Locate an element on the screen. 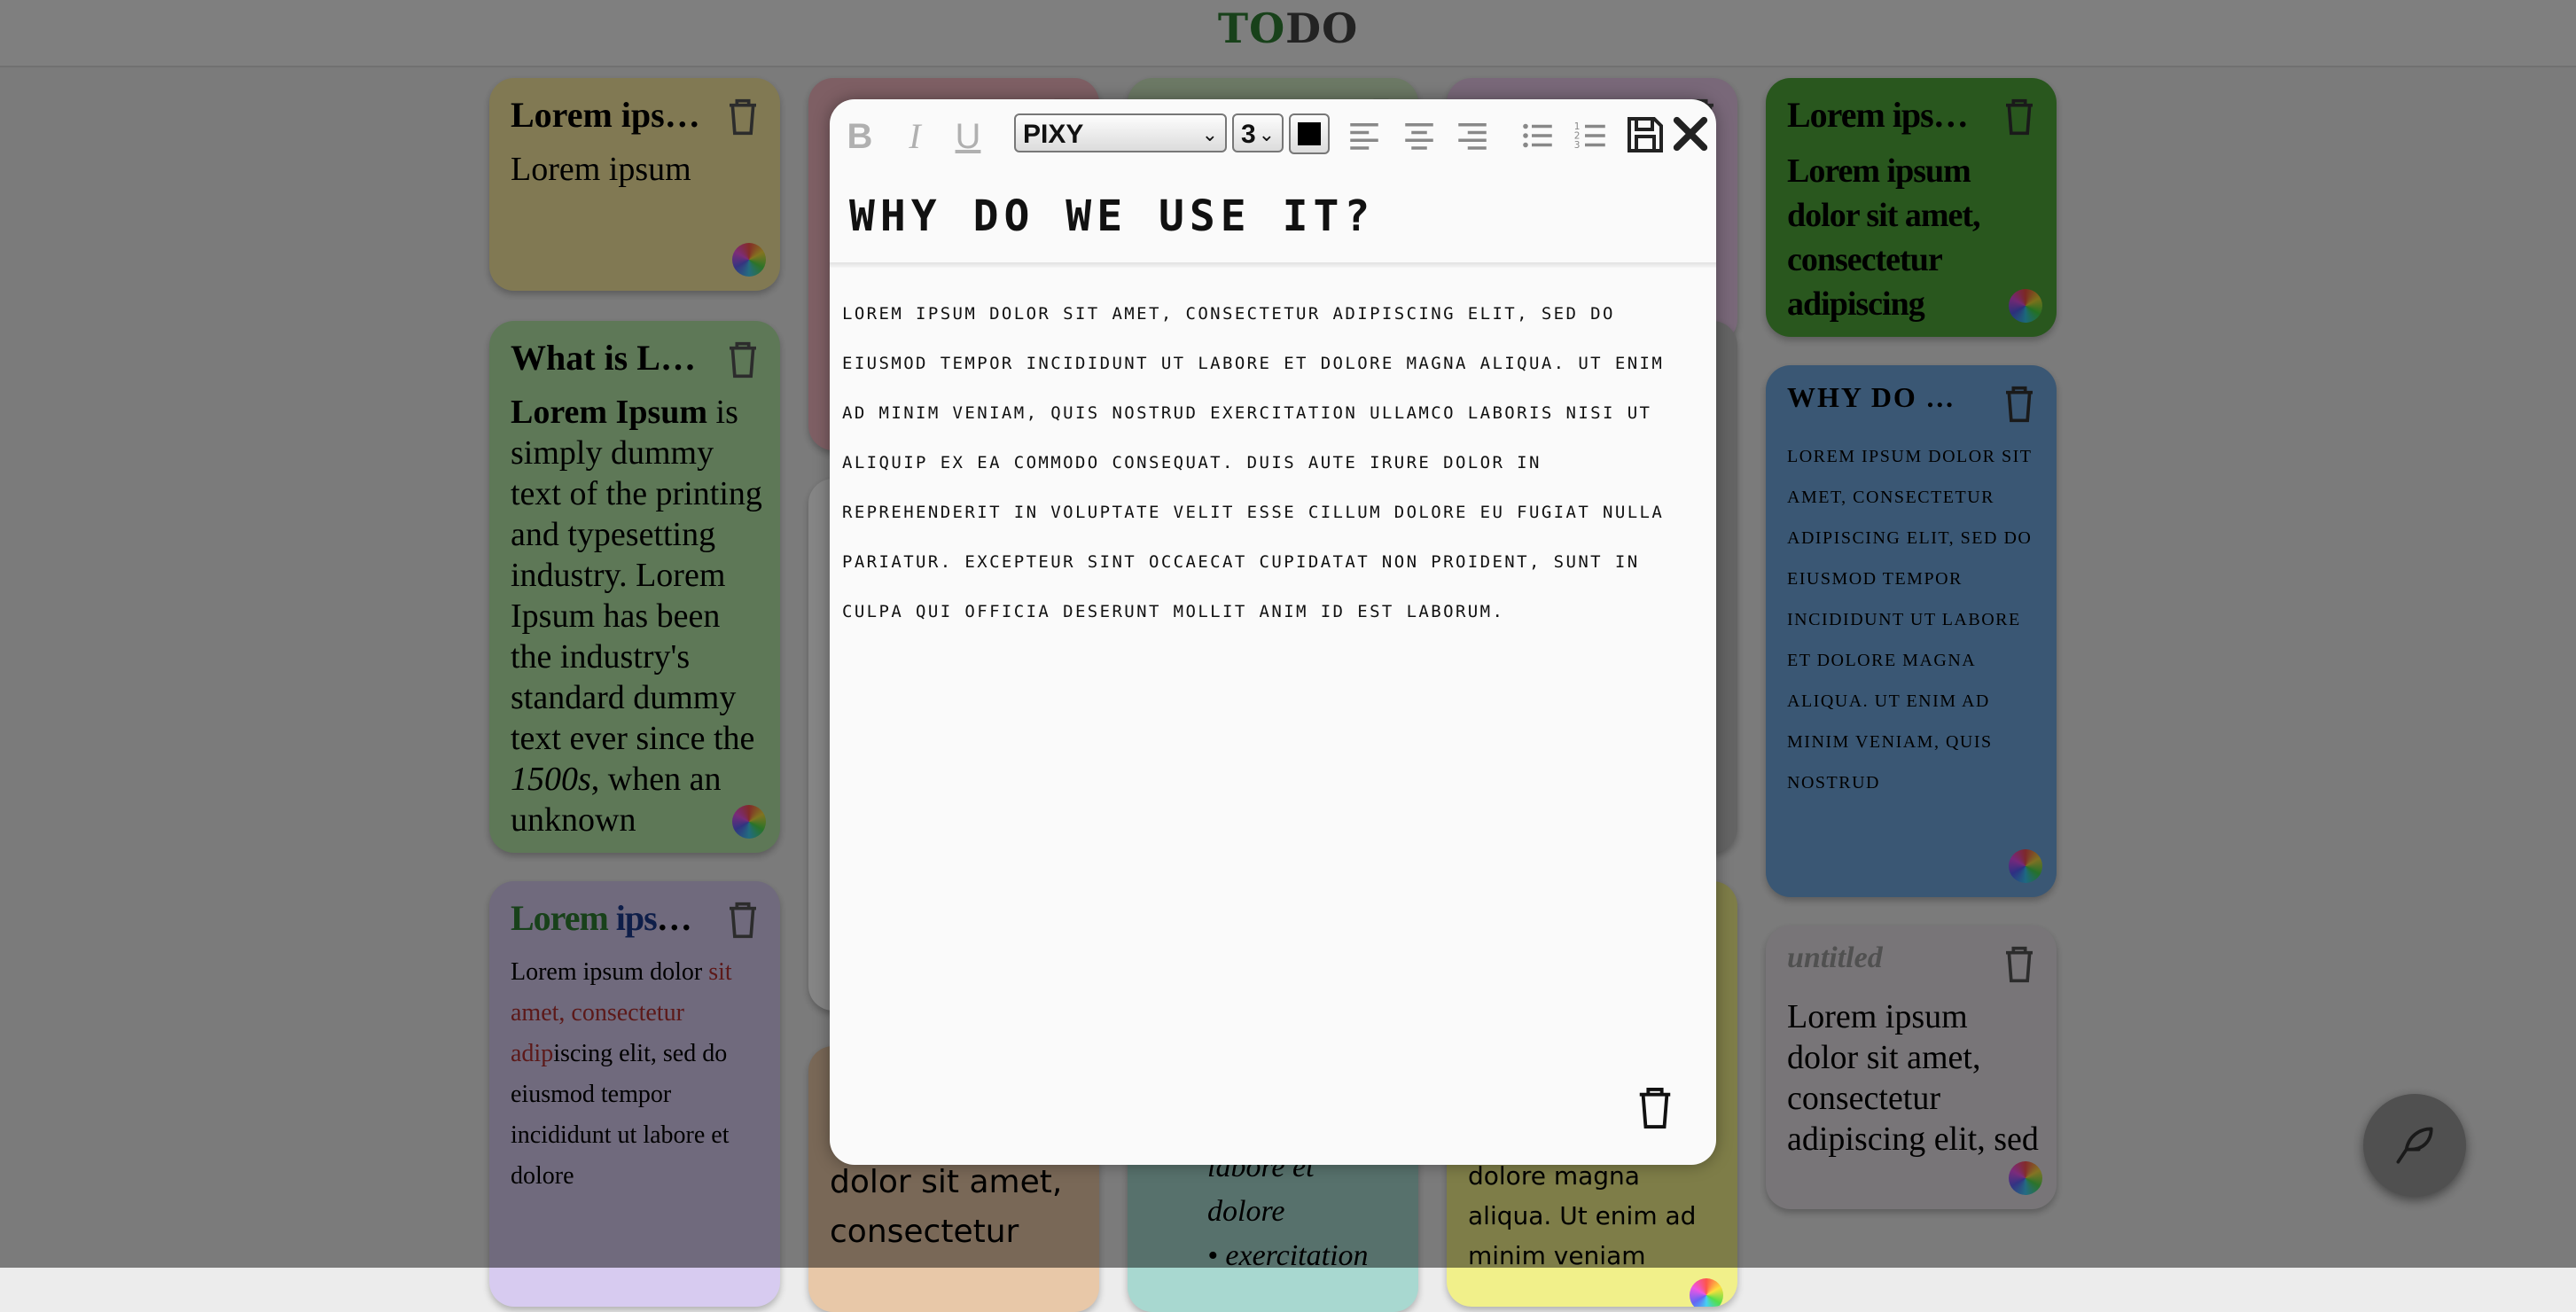 This screenshot has width=2576, height=1312. font-family-value: PIXY is located at coordinates (1053, 134).